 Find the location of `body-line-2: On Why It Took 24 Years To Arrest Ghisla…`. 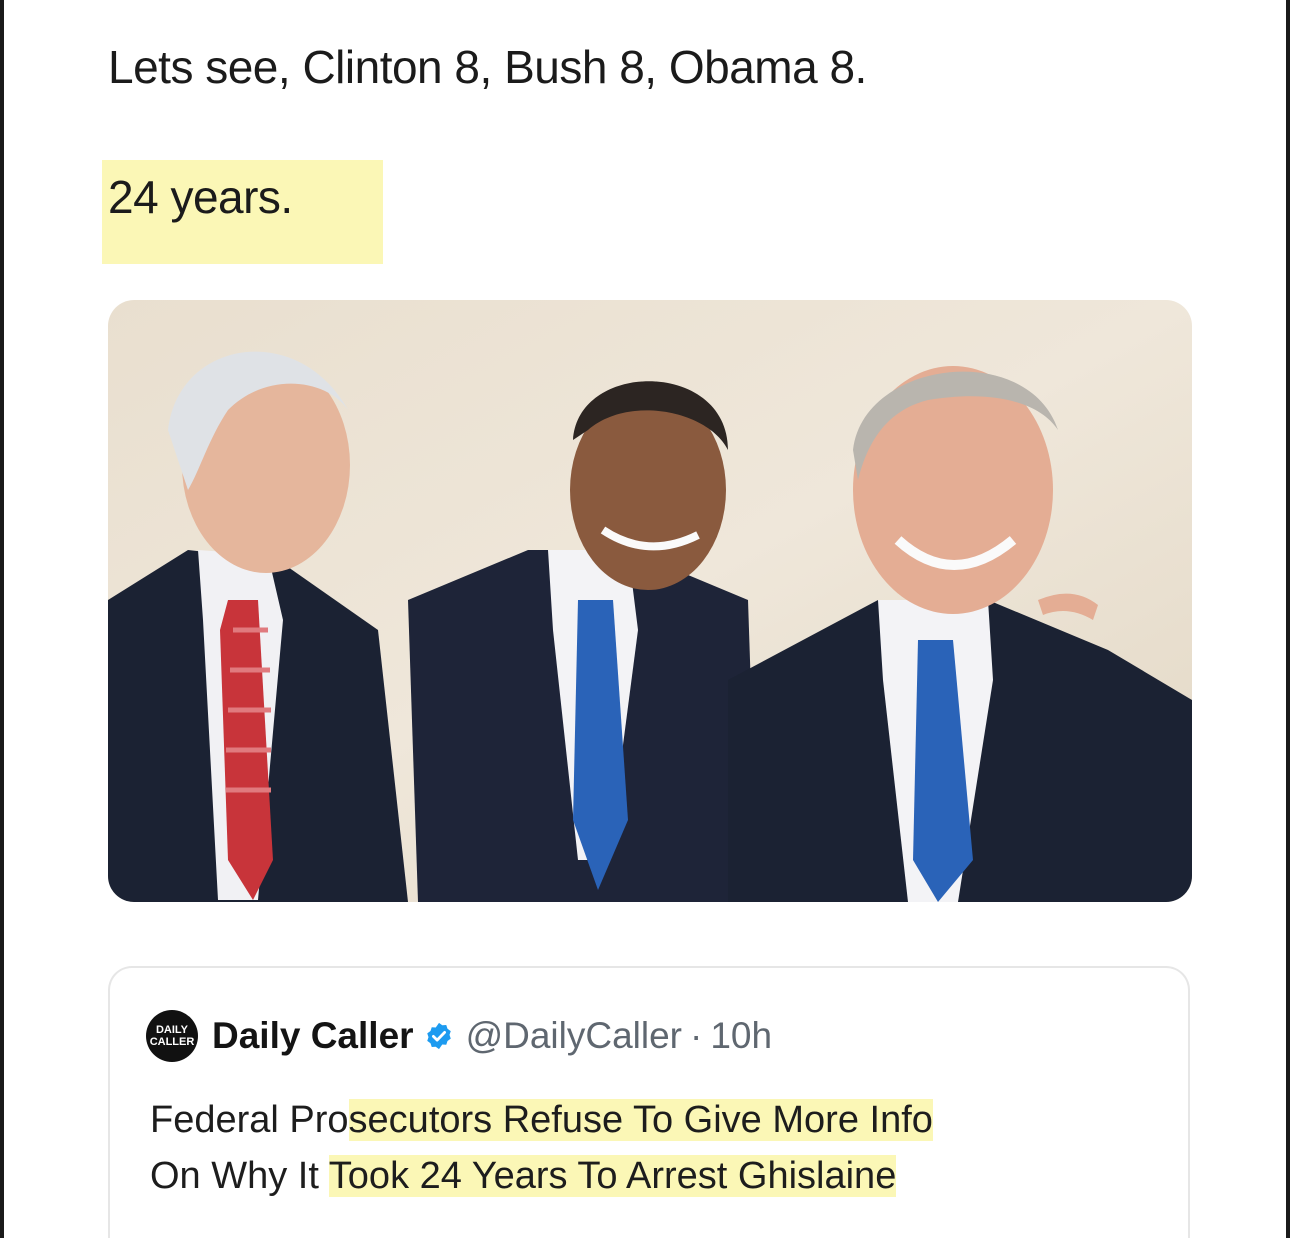

body-line-2: On Why It Took 24 Years To Arrest Ghisla… is located at coordinates (523, 1176).